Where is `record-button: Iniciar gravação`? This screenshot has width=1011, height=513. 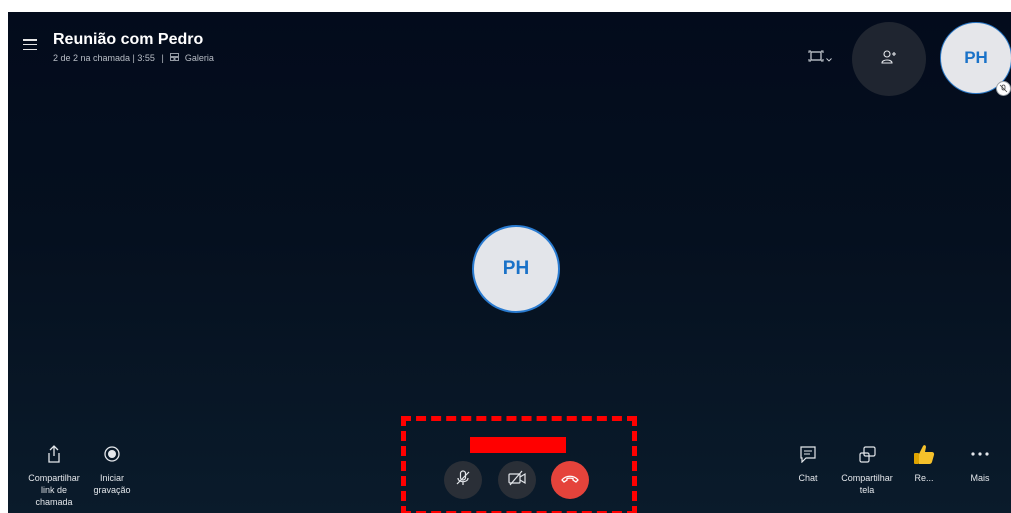 record-button: Iniciar gravação is located at coordinates (112, 469).